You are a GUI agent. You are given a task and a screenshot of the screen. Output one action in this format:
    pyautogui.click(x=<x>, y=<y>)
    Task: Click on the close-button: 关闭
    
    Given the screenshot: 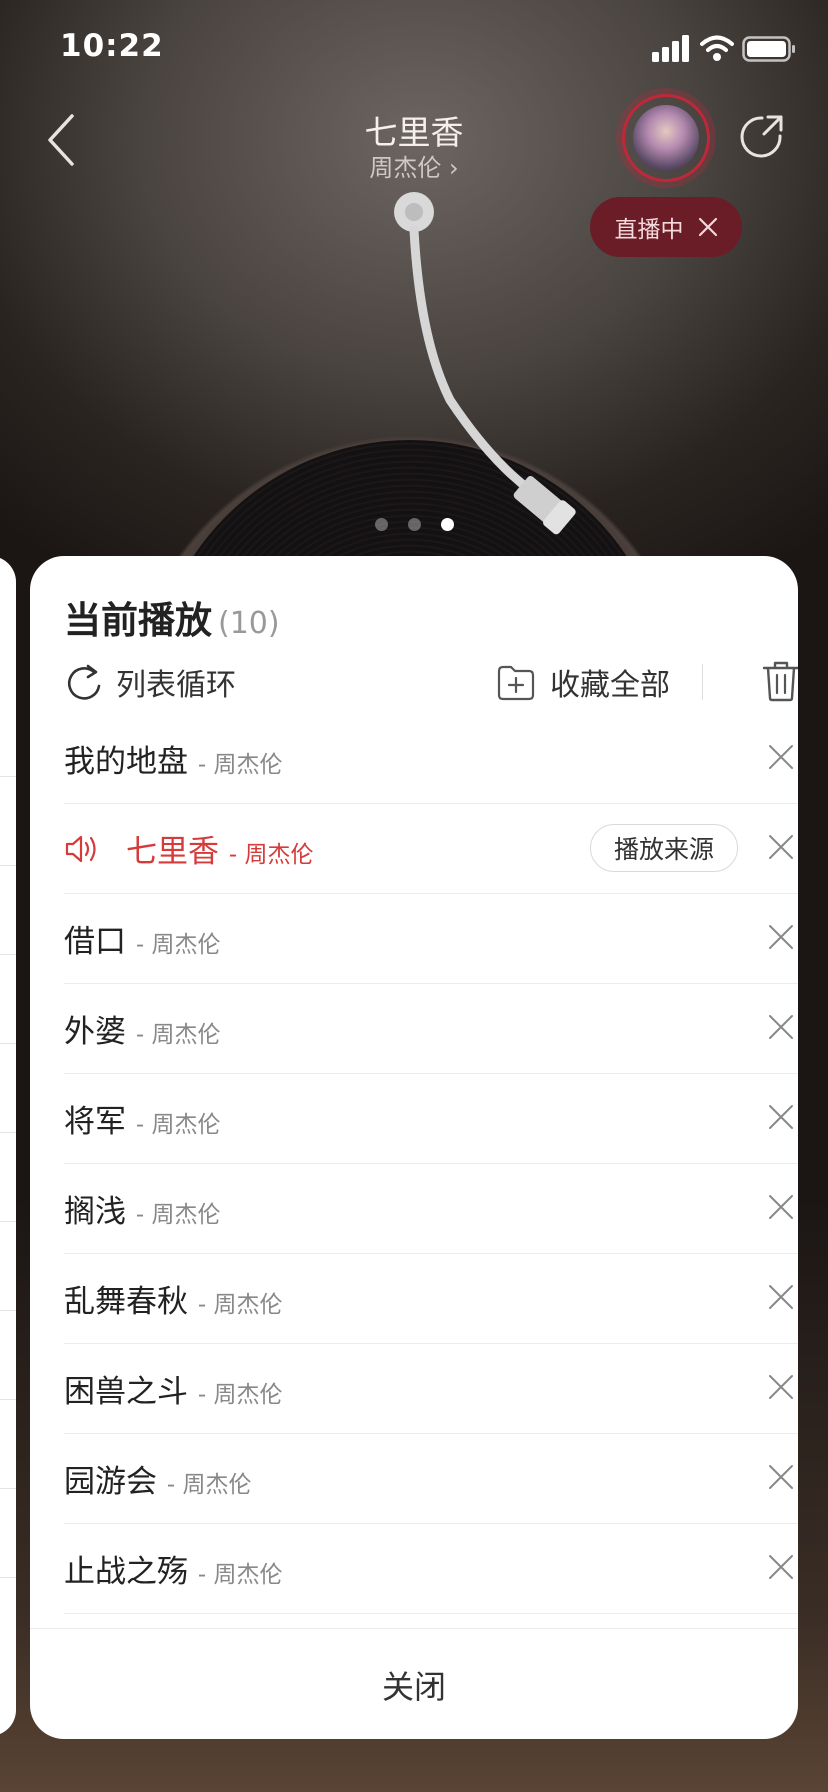 What is the action you would take?
    pyautogui.click(x=414, y=1684)
    